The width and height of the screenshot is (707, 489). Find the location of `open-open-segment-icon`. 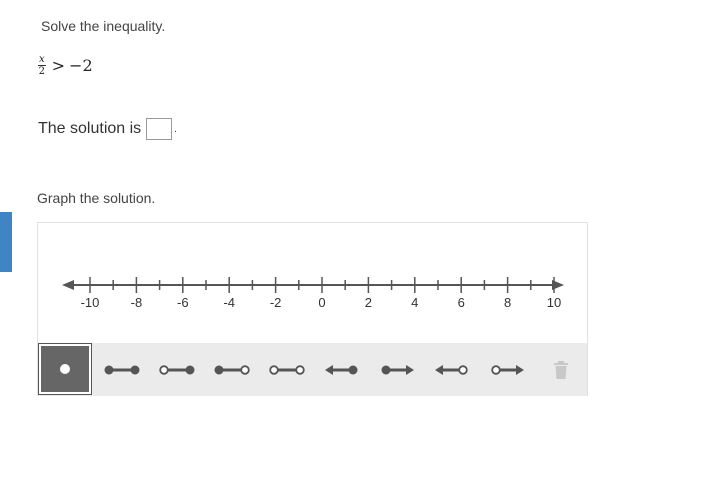

open-open-segment-icon is located at coordinates (287, 369).